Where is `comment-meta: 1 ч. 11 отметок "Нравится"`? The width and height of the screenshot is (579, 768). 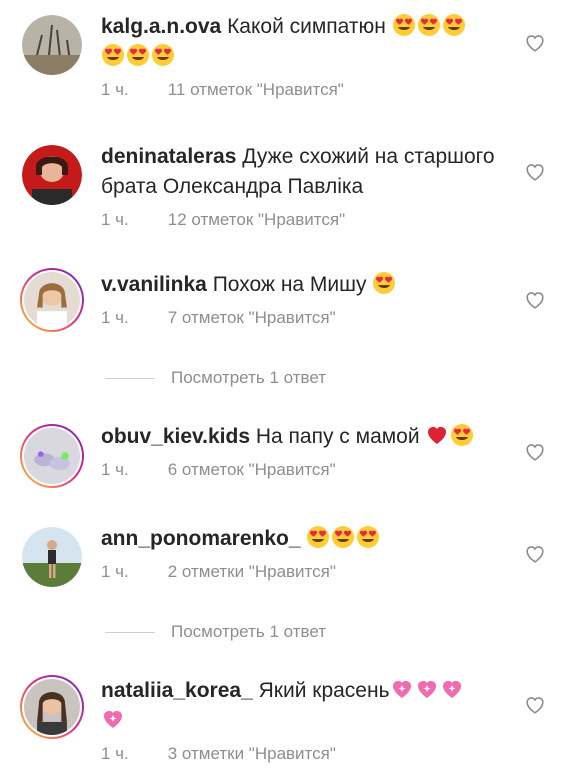 comment-meta: 1 ч. 11 отметок "Нравится" is located at coordinates (308, 90).